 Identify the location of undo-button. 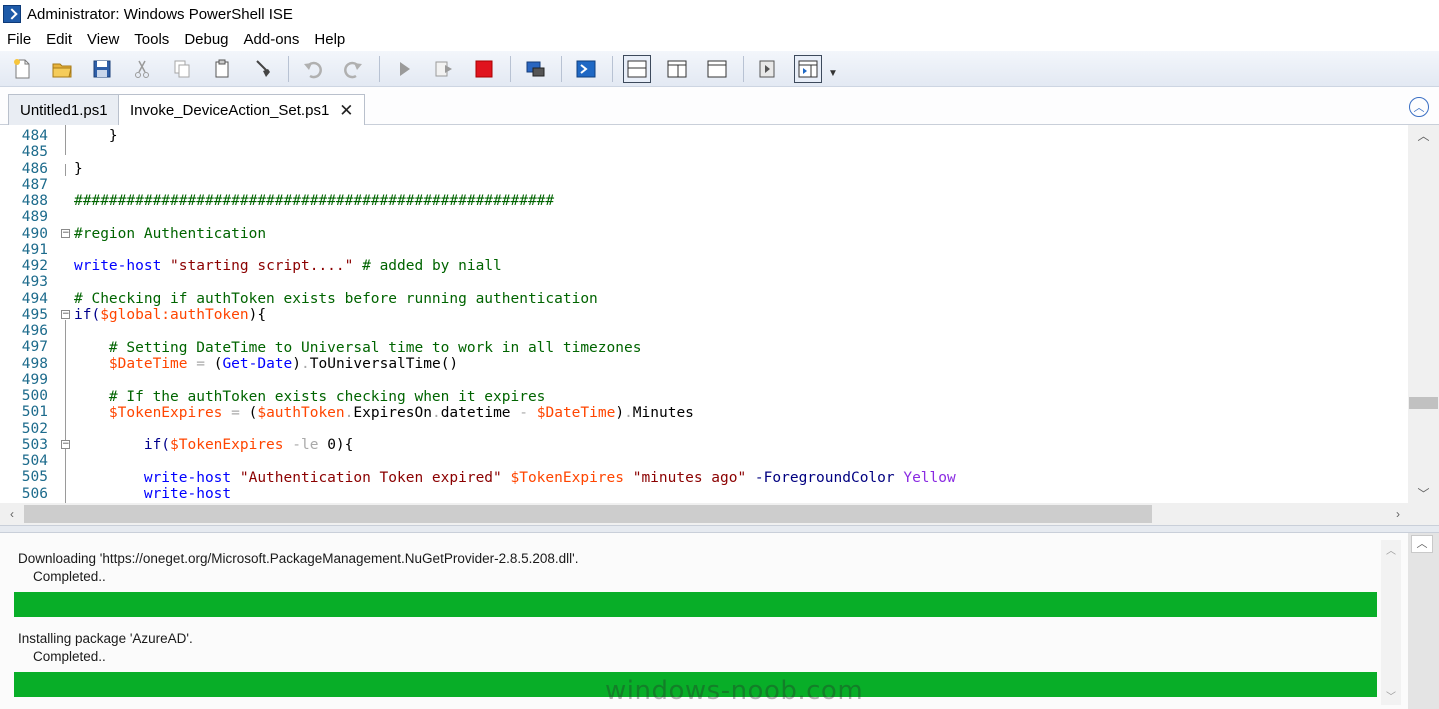
(313, 69).